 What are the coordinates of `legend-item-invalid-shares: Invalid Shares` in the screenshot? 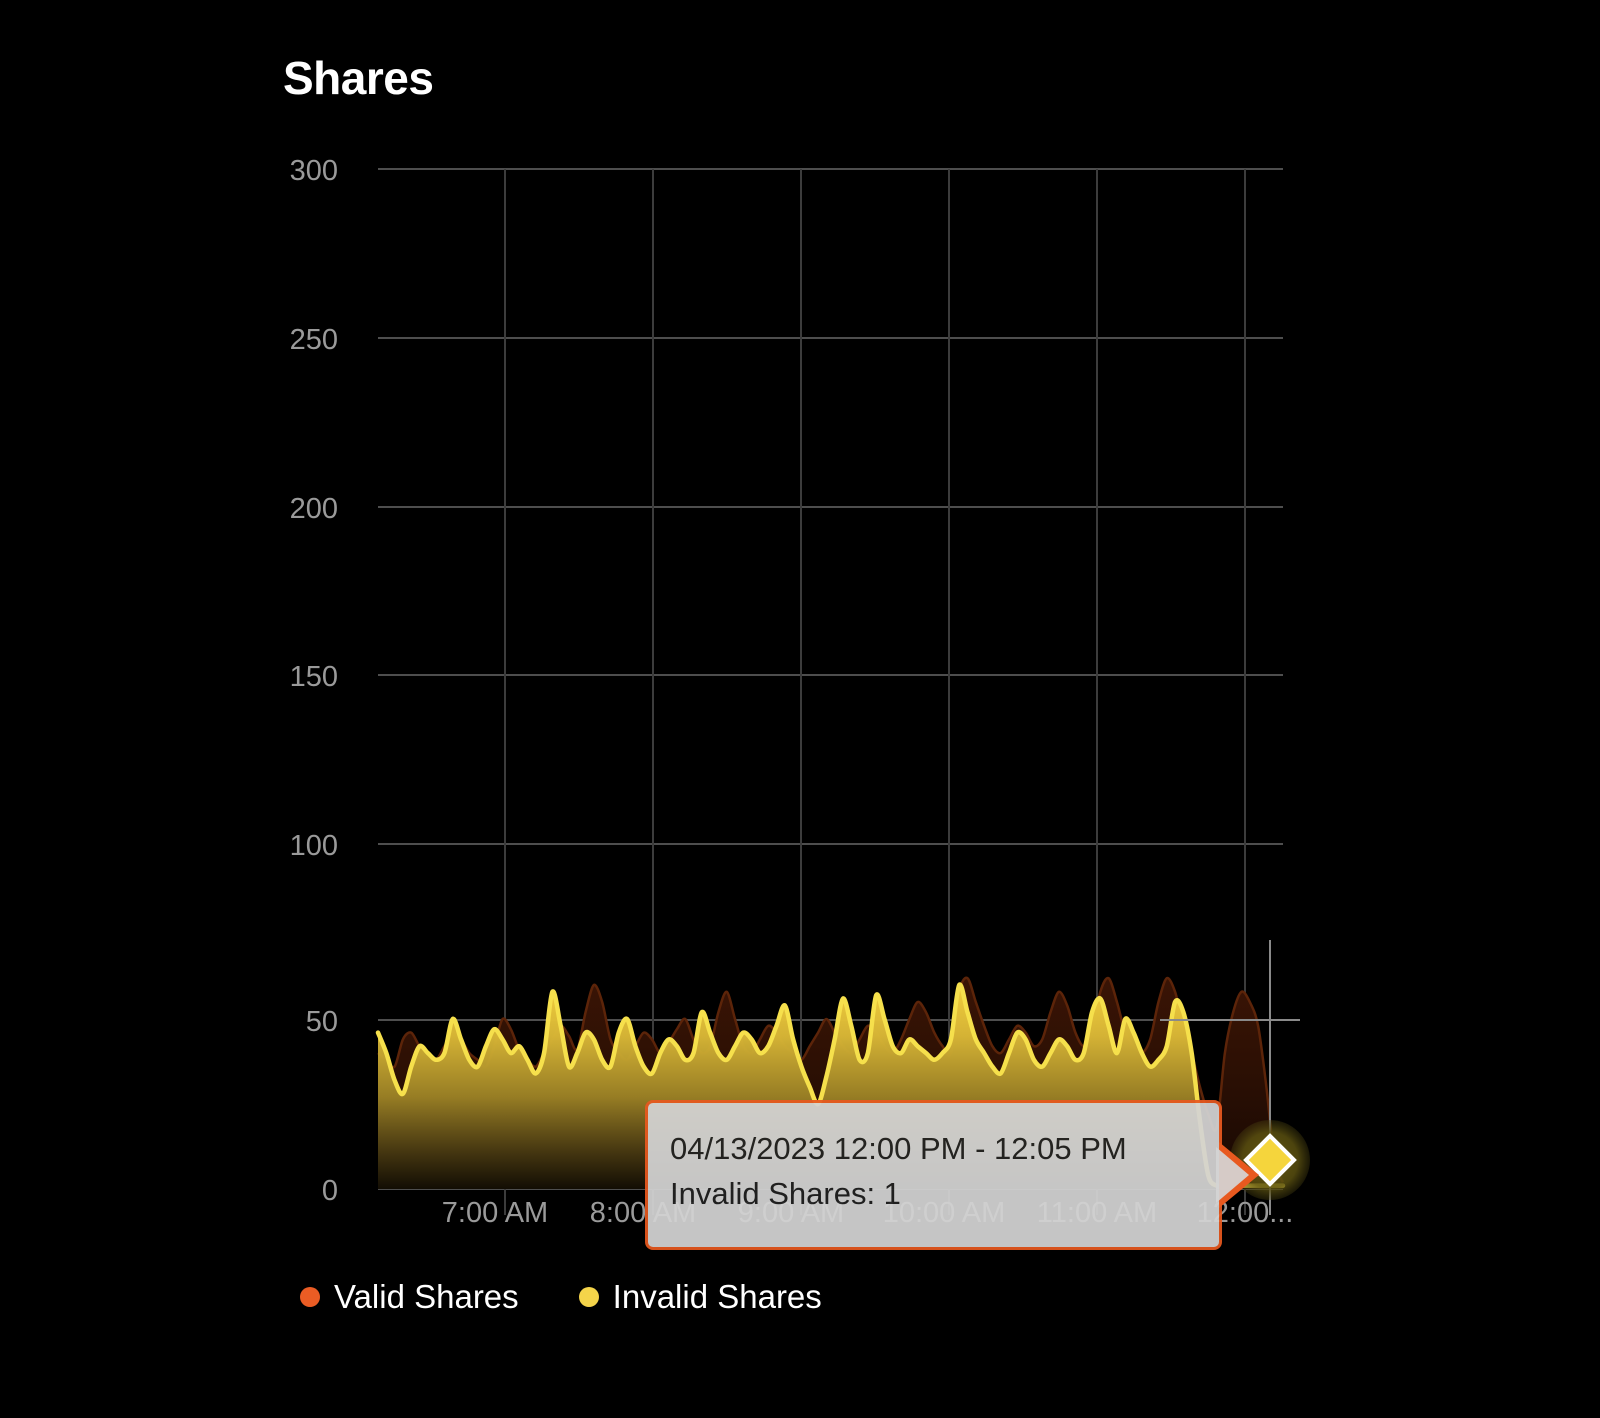 It's located at (700, 1297).